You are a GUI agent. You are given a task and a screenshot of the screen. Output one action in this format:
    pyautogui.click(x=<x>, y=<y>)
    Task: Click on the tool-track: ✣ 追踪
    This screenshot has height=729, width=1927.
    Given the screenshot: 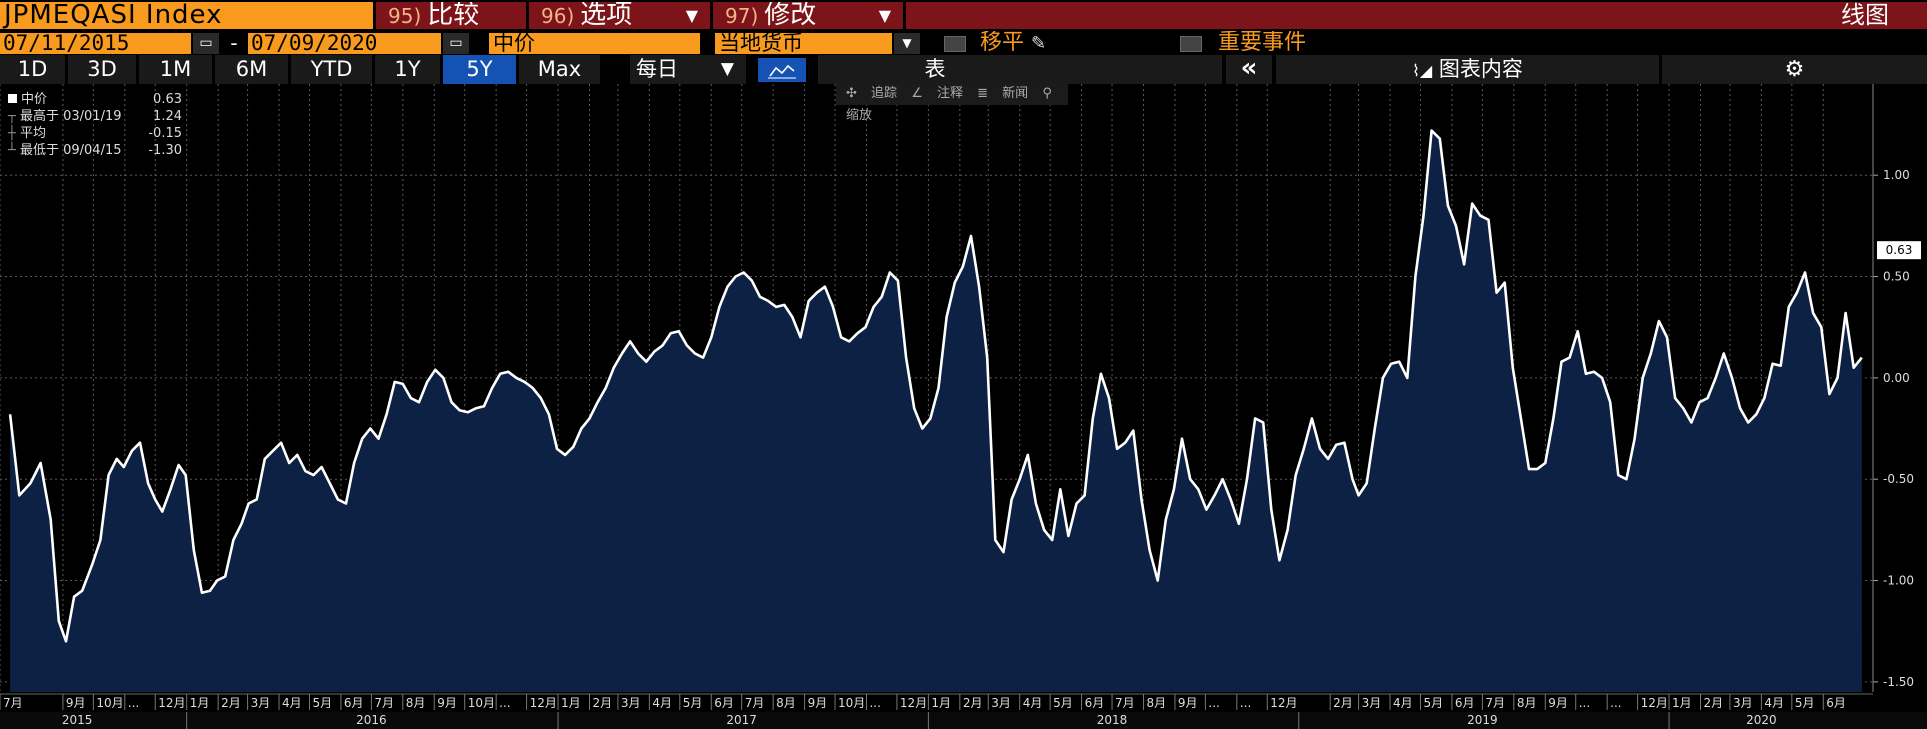 What is the action you would take?
    pyautogui.click(x=871, y=93)
    